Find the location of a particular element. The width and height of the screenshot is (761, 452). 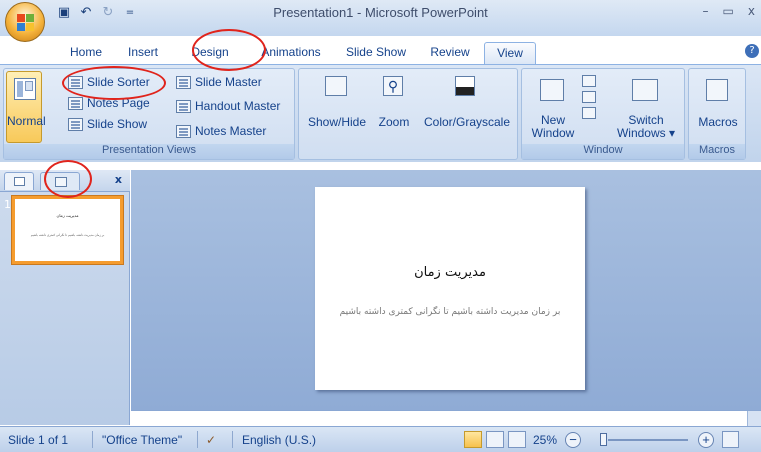

notes-page-button: Notes Page is located at coordinates (109, 103).